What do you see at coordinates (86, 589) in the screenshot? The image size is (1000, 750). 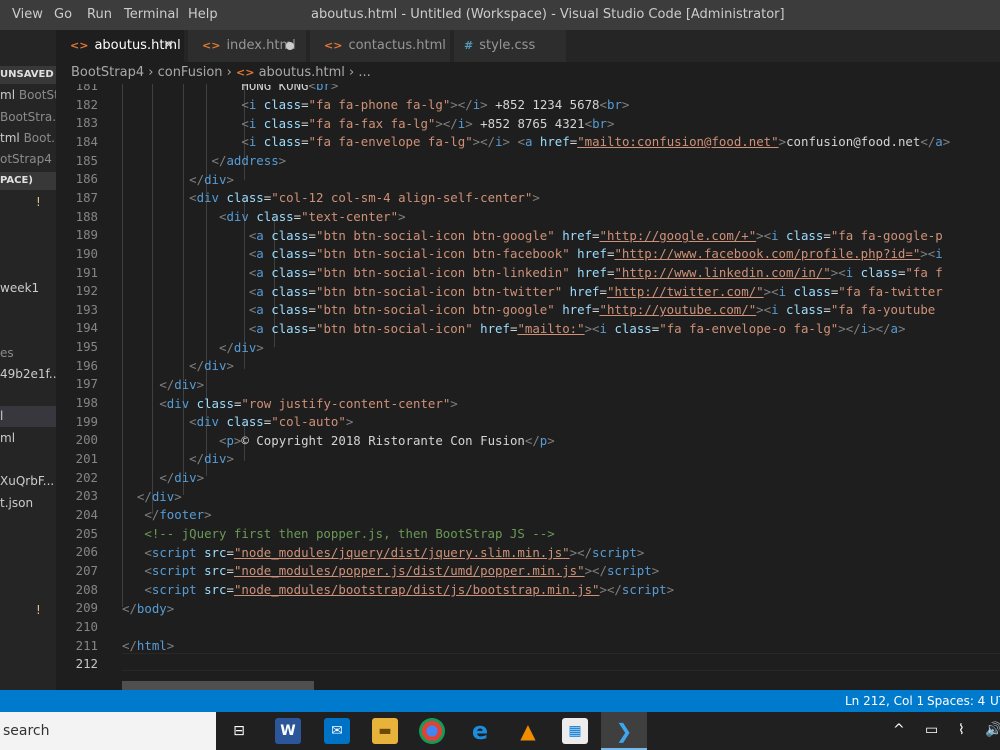 I see `line-number: 208` at bounding box center [86, 589].